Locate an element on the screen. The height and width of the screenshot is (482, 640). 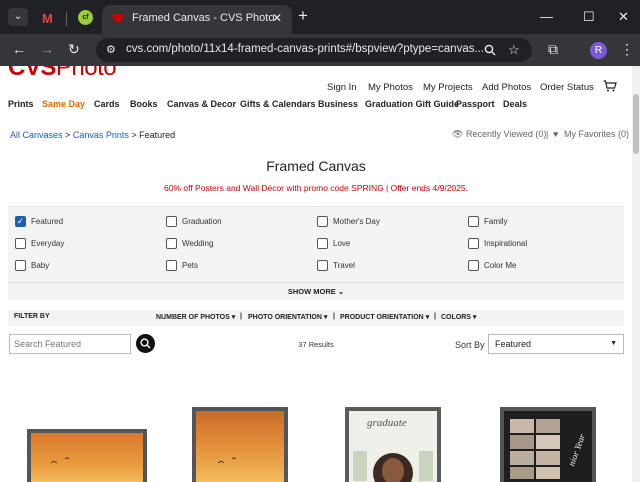
zoom-search-icon is located at coordinates (490, 50).